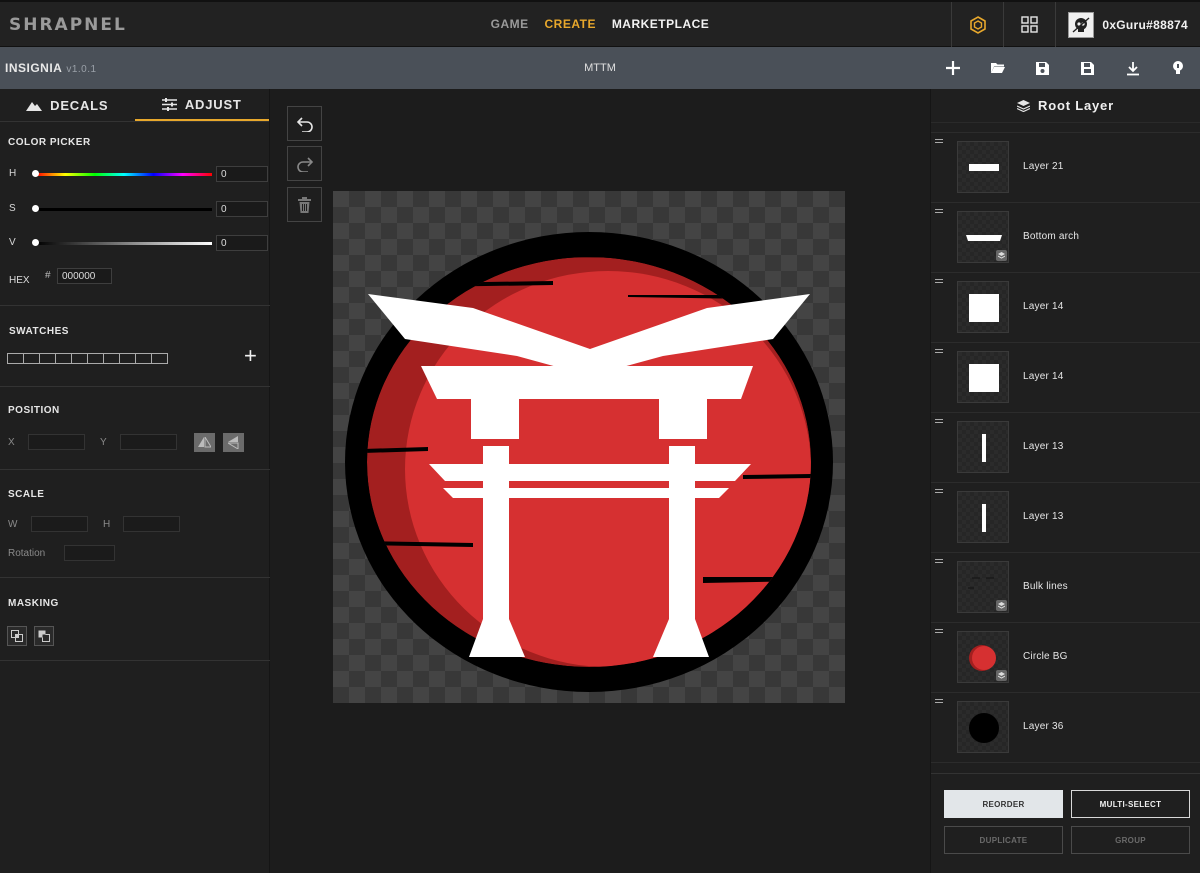 Image resolution: width=1200 pixels, height=873 pixels. What do you see at coordinates (304, 204) in the screenshot?
I see `delete-button` at bounding box center [304, 204].